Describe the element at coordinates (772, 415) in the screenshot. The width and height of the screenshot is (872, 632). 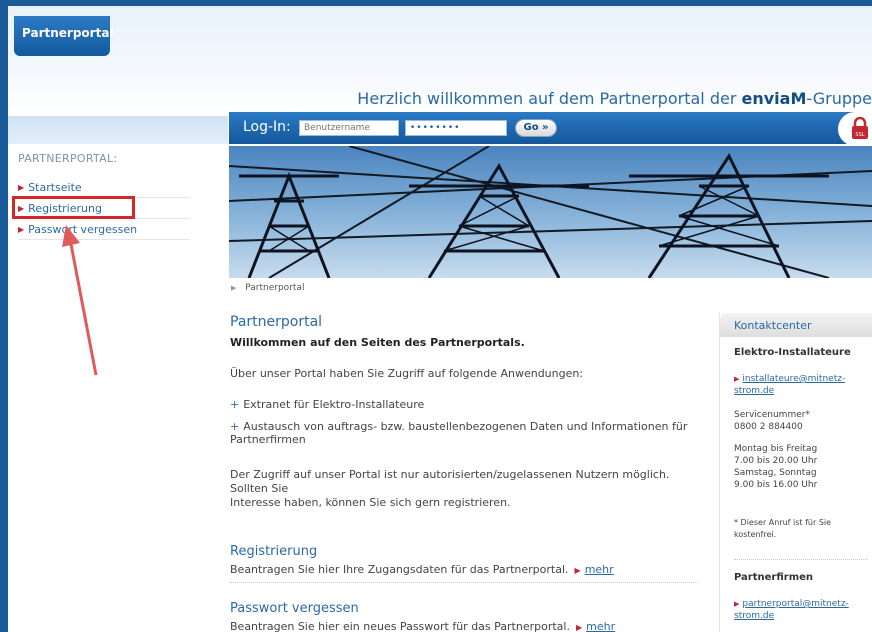
I see `service-label: Servicenummer*` at that location.